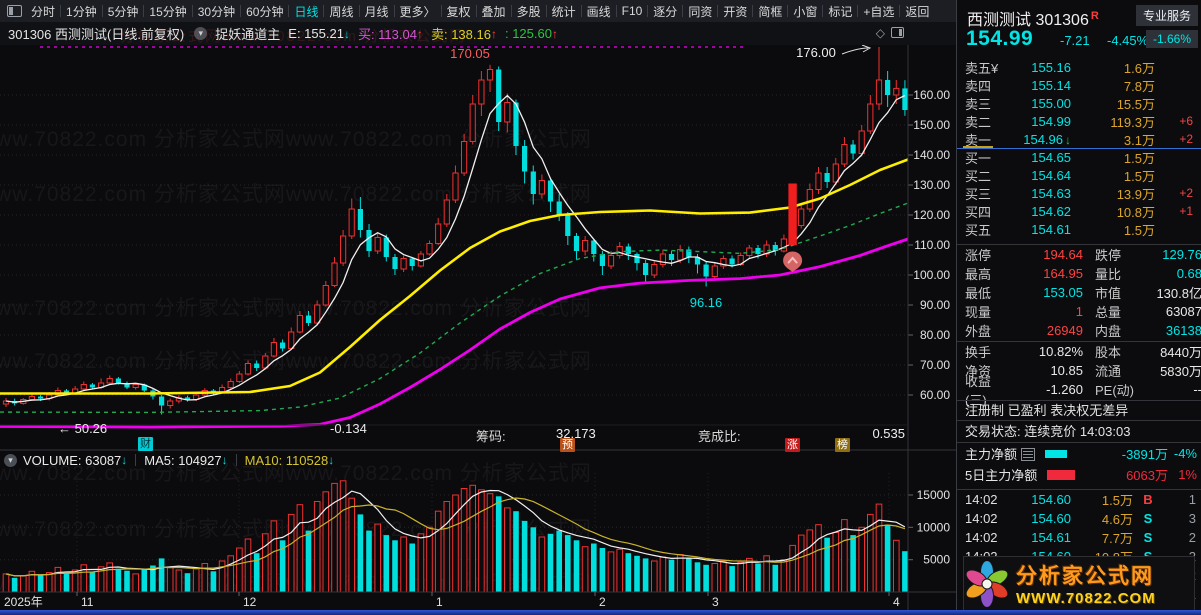 The width and height of the screenshot is (1201, 615). What do you see at coordinates (735, 11) in the screenshot?
I see `menu-item-开资: 开资` at bounding box center [735, 11].